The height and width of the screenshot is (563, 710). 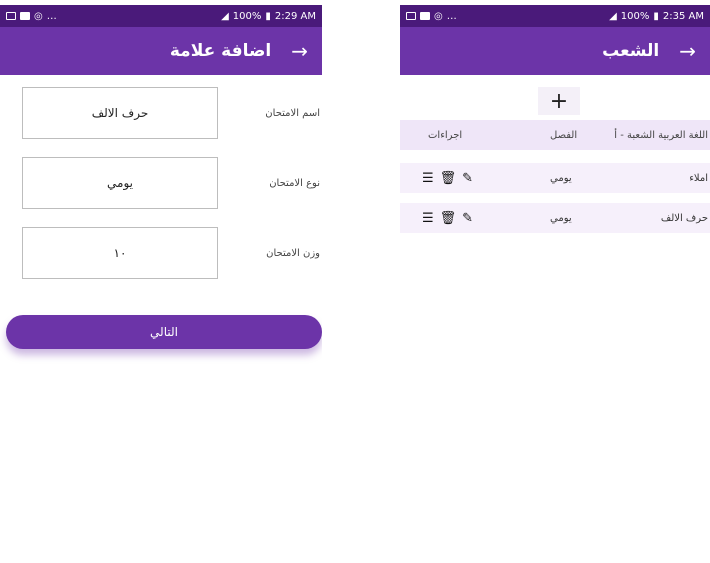 What do you see at coordinates (559, 101) in the screenshot?
I see `add-button: +` at bounding box center [559, 101].